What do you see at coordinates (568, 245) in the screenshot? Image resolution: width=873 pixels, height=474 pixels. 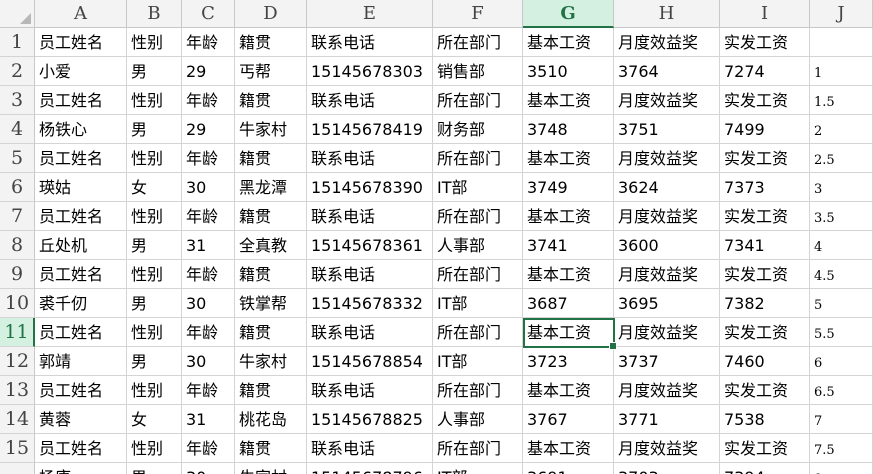 I see `cell-g: 3741` at bounding box center [568, 245].